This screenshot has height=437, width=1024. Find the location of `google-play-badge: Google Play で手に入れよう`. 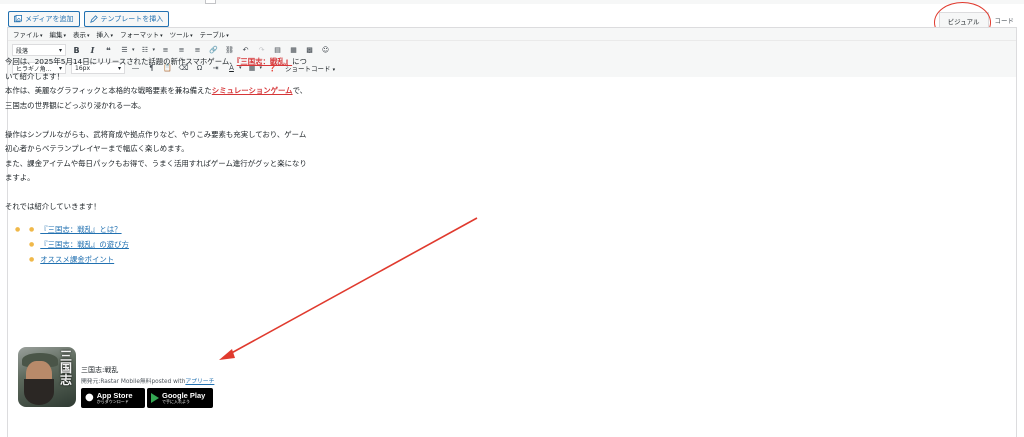

google-play-badge: Google Play で手に入れよう is located at coordinates (180, 398).